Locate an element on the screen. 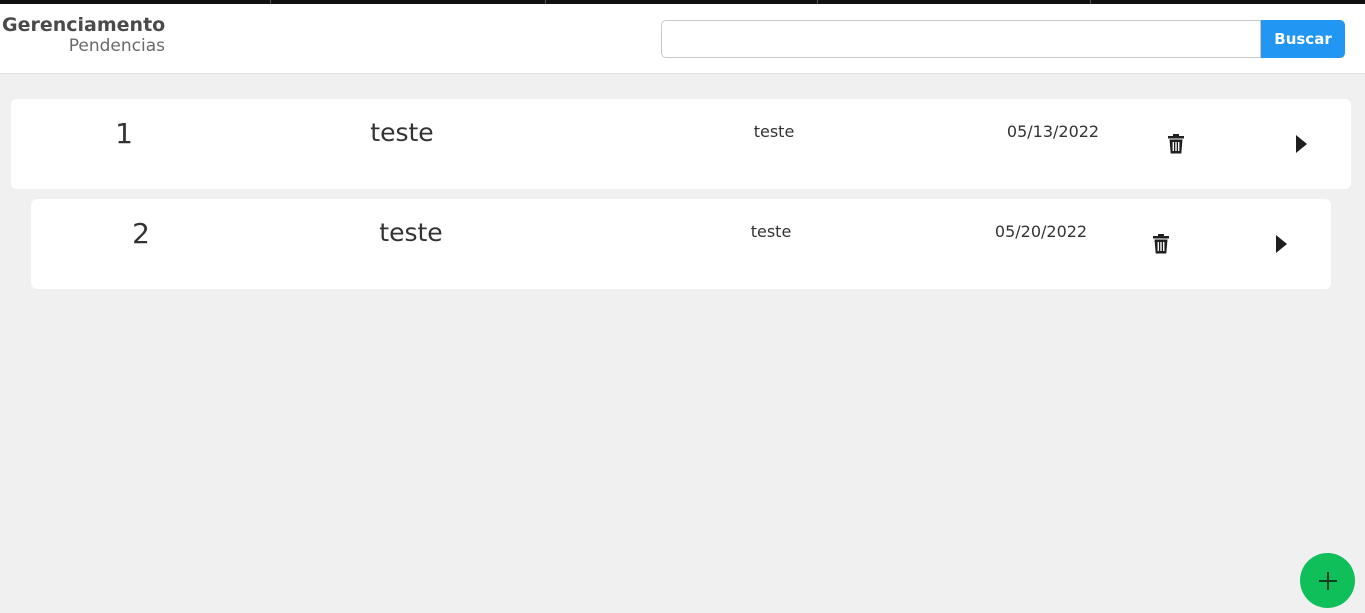 The image size is (1365, 613). search-button: Buscar is located at coordinates (1303, 39).